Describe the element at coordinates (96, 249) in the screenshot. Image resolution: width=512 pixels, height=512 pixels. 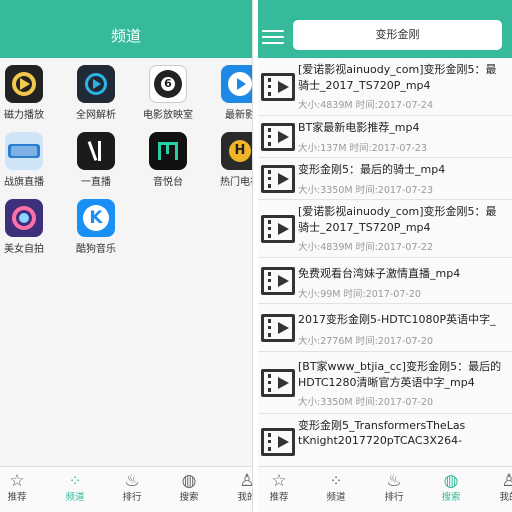
I see `app-label: 酷狗音乐` at that location.